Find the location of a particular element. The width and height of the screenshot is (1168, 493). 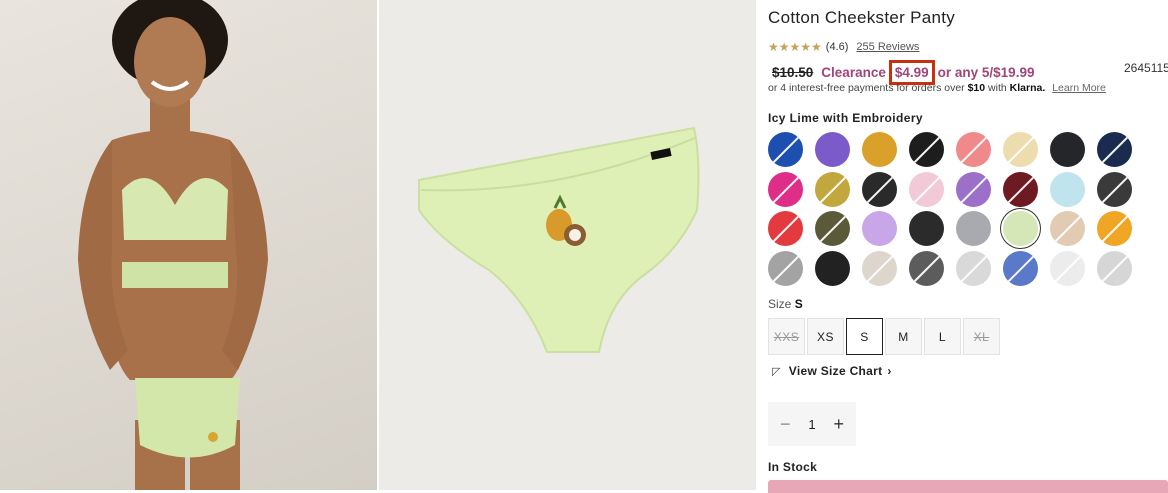

add-to-bag-button is located at coordinates (968, 486).